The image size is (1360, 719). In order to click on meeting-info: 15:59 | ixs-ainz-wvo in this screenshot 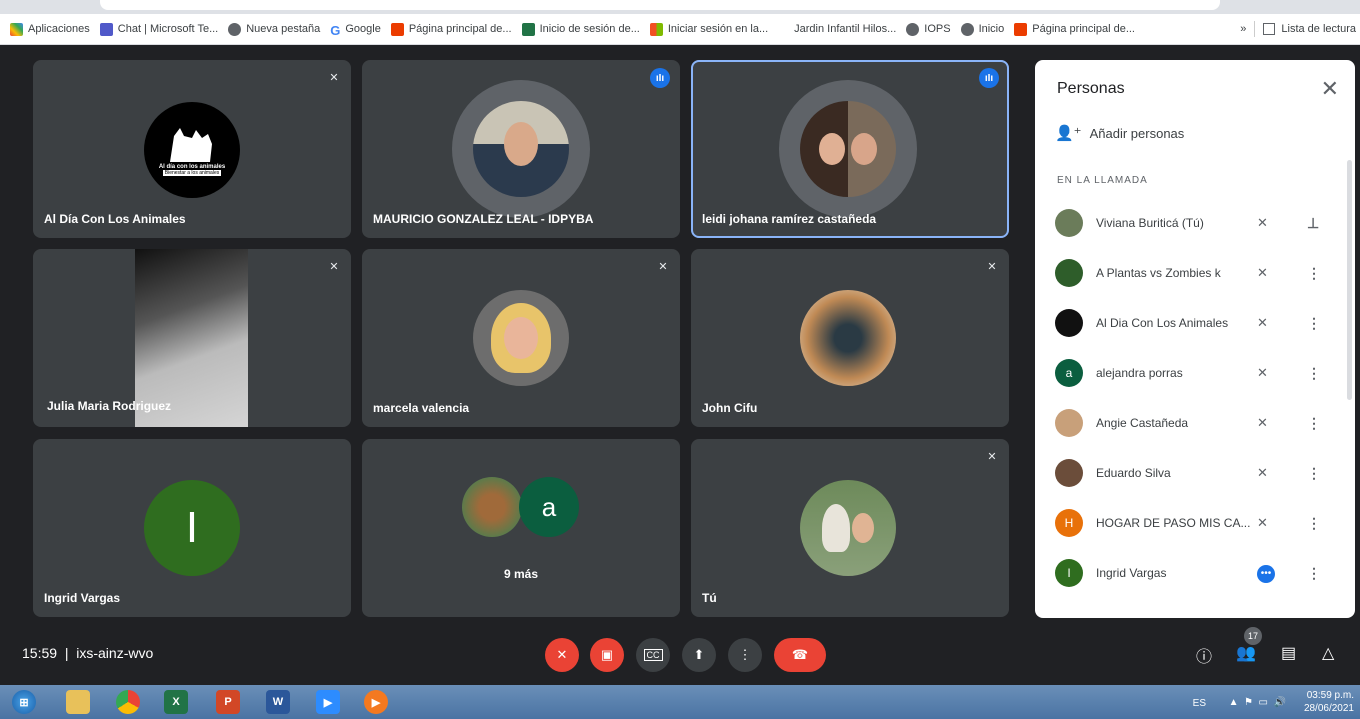, I will do `click(88, 653)`.